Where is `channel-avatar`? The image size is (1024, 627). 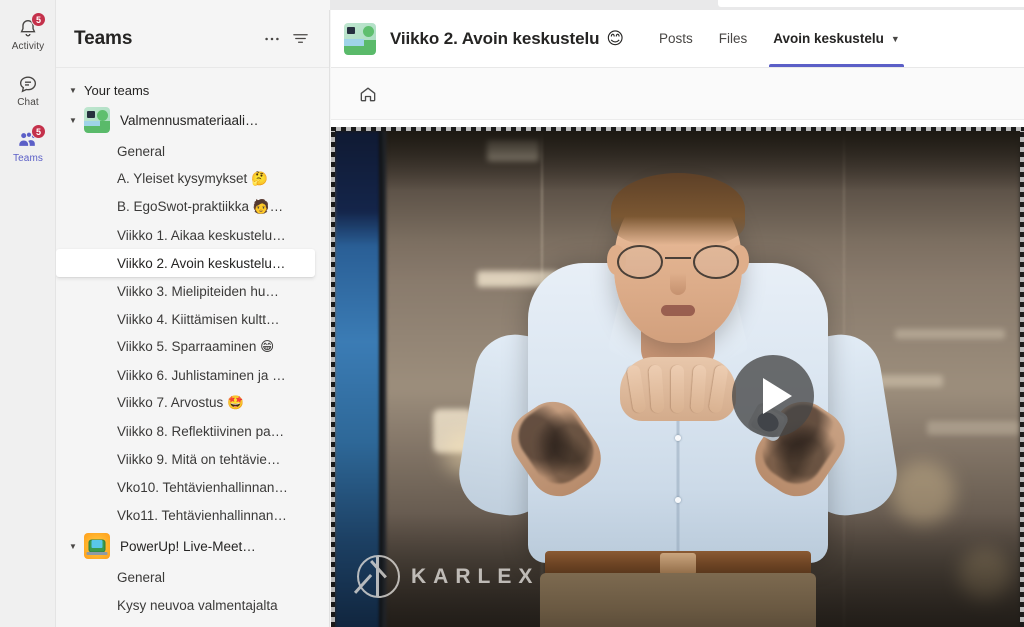 channel-avatar is located at coordinates (360, 38).